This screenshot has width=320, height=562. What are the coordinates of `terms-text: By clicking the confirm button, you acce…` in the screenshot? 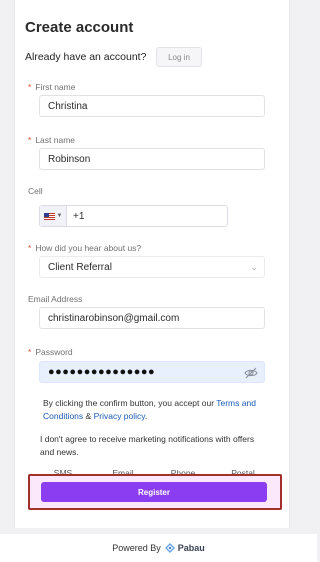 It's located at (149, 409).